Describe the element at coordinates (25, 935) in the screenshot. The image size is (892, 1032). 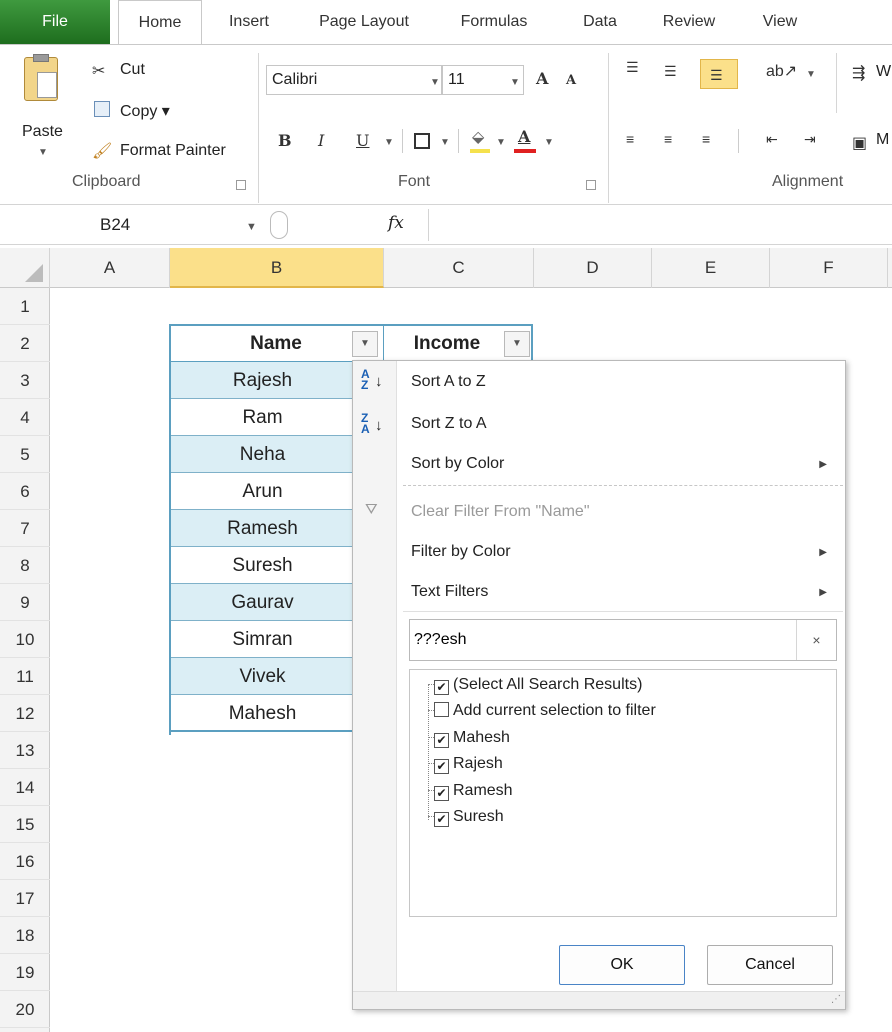
I see `row-header: 18` at that location.